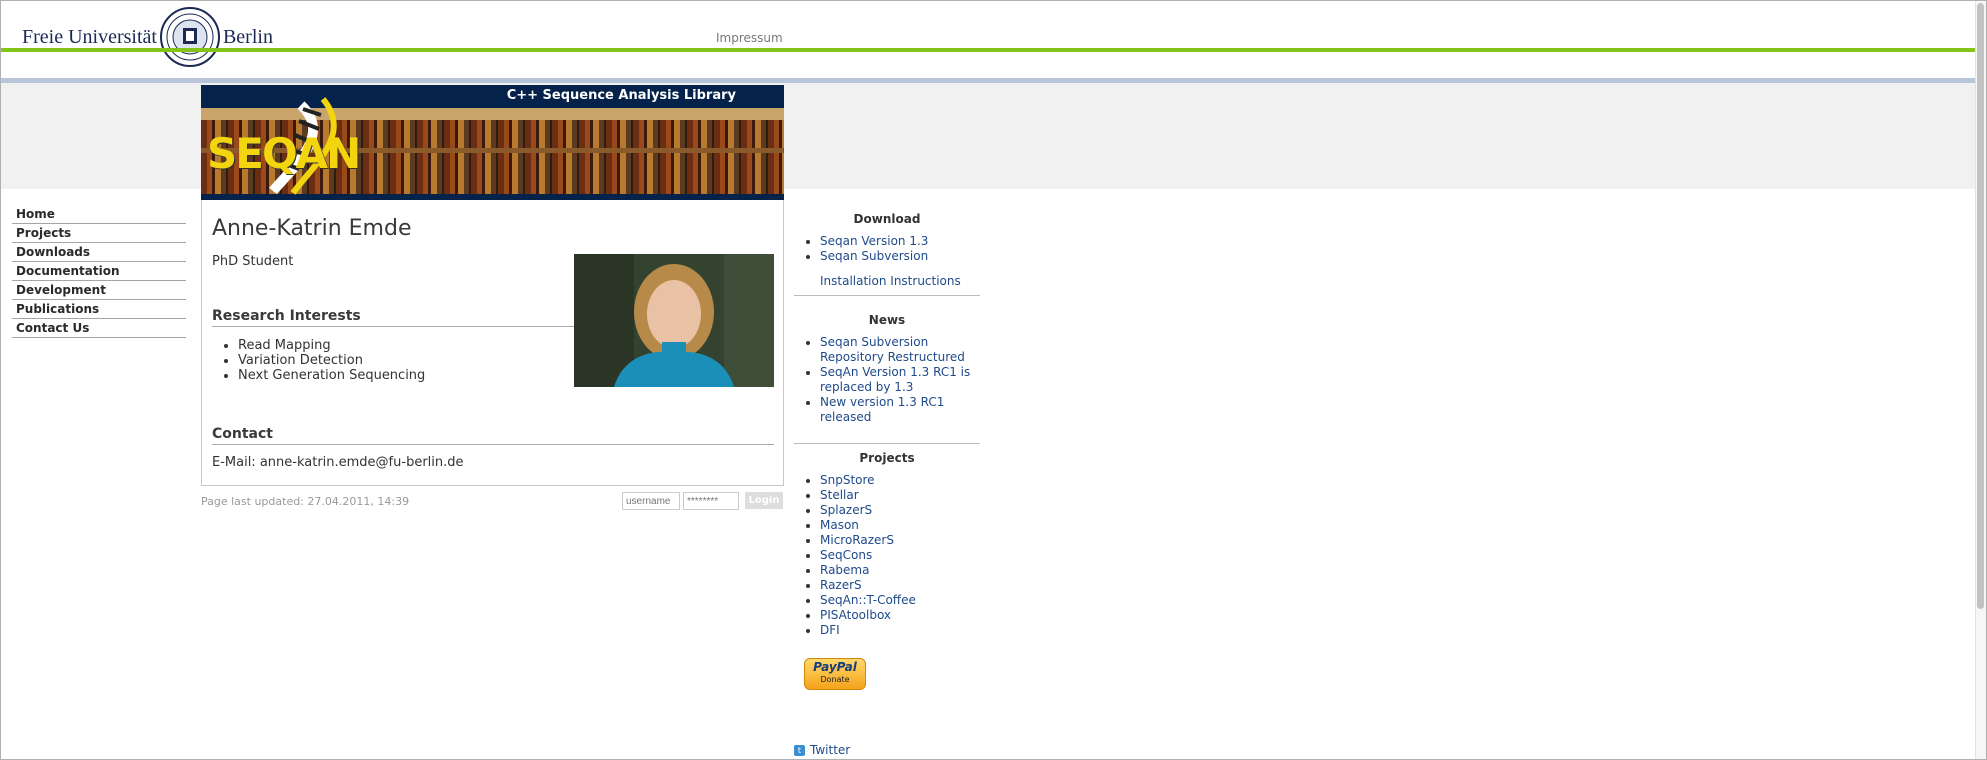 Image resolution: width=1987 pixels, height=760 pixels. I want to click on list-item: New version 1.3 RC1 released, so click(900, 410).